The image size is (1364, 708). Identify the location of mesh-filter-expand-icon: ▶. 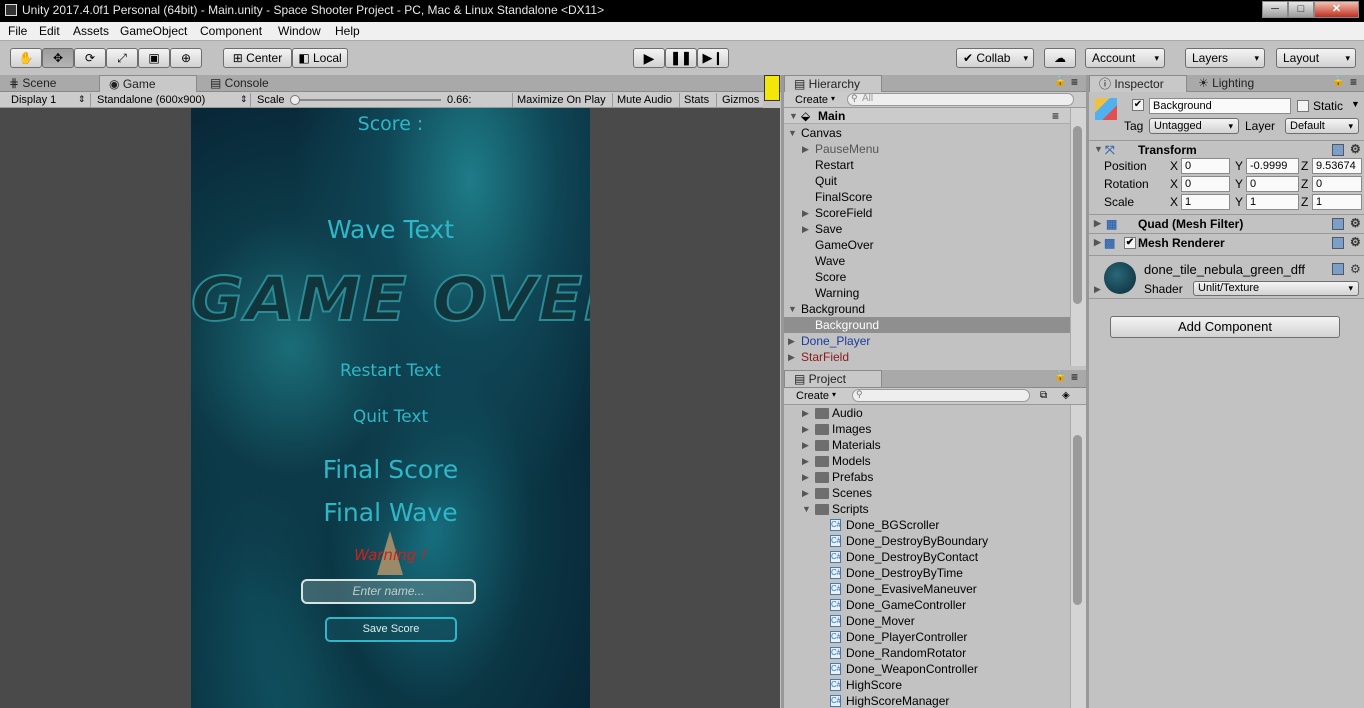
(1097, 223).